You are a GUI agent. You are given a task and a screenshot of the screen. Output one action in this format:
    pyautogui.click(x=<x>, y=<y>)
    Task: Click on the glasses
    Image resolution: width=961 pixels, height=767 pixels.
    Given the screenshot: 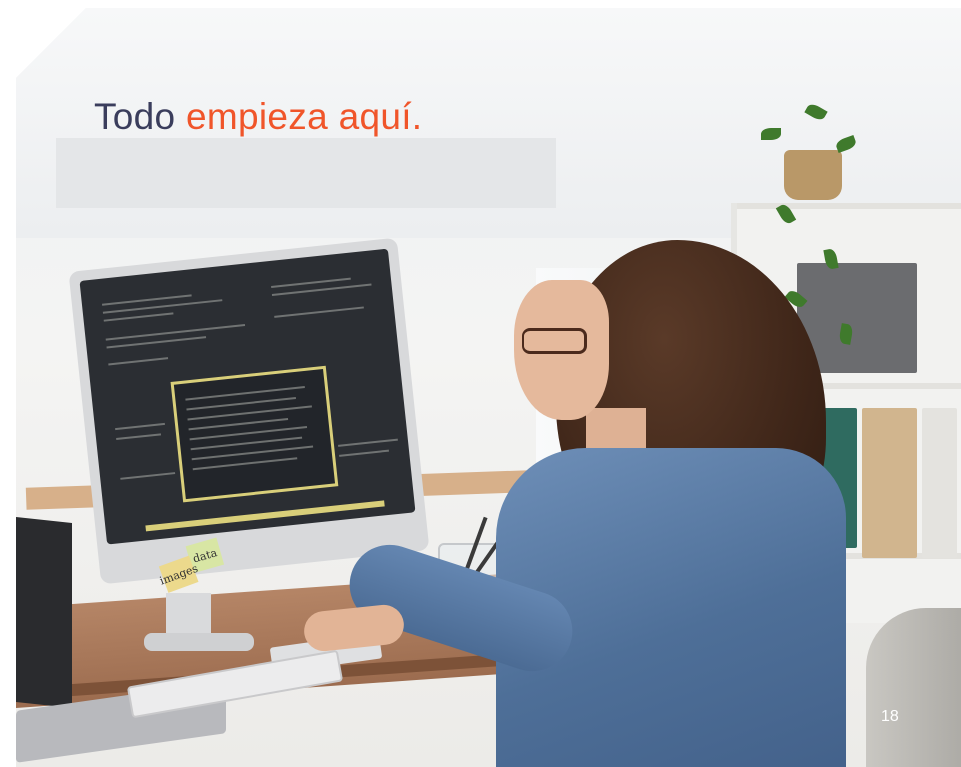 What is the action you would take?
    pyautogui.click(x=554, y=341)
    